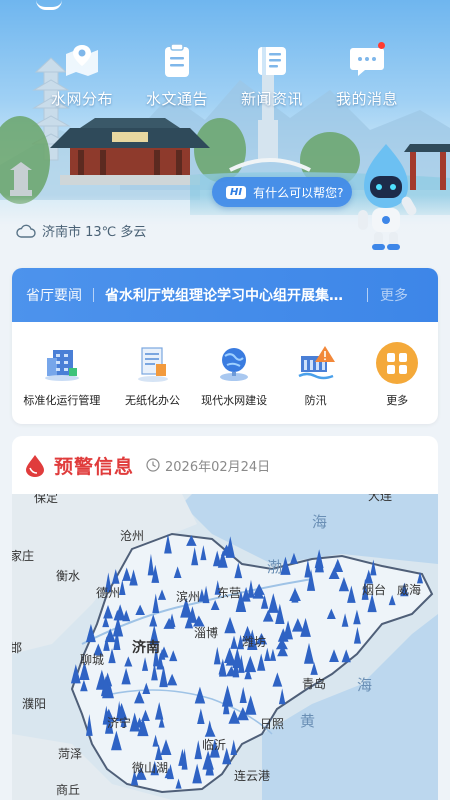 The height and width of the screenshot is (800, 450). I want to click on water-drop-icon, so click(35, 466).